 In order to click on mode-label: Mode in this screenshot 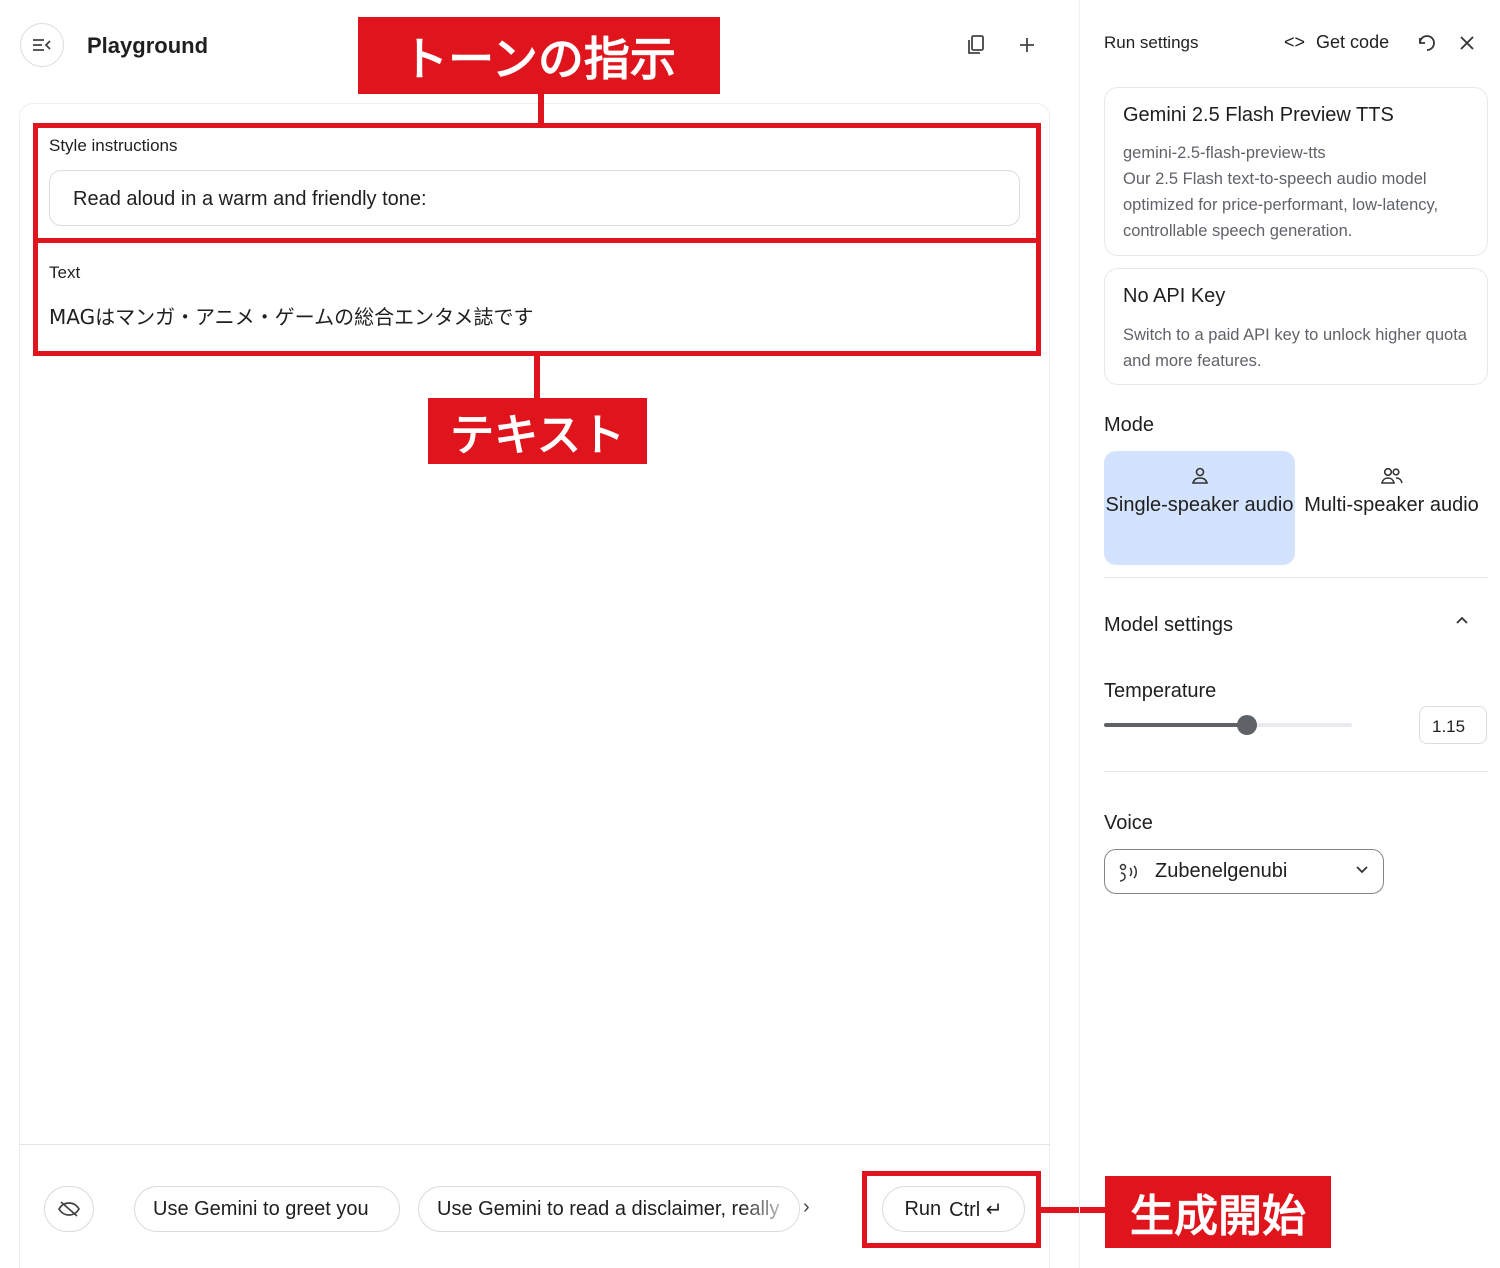, I will do `click(1129, 425)`.